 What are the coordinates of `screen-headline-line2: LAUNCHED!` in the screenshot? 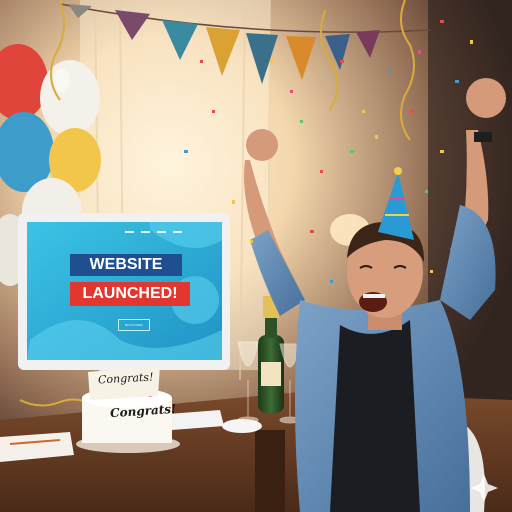 It's located at (130, 294).